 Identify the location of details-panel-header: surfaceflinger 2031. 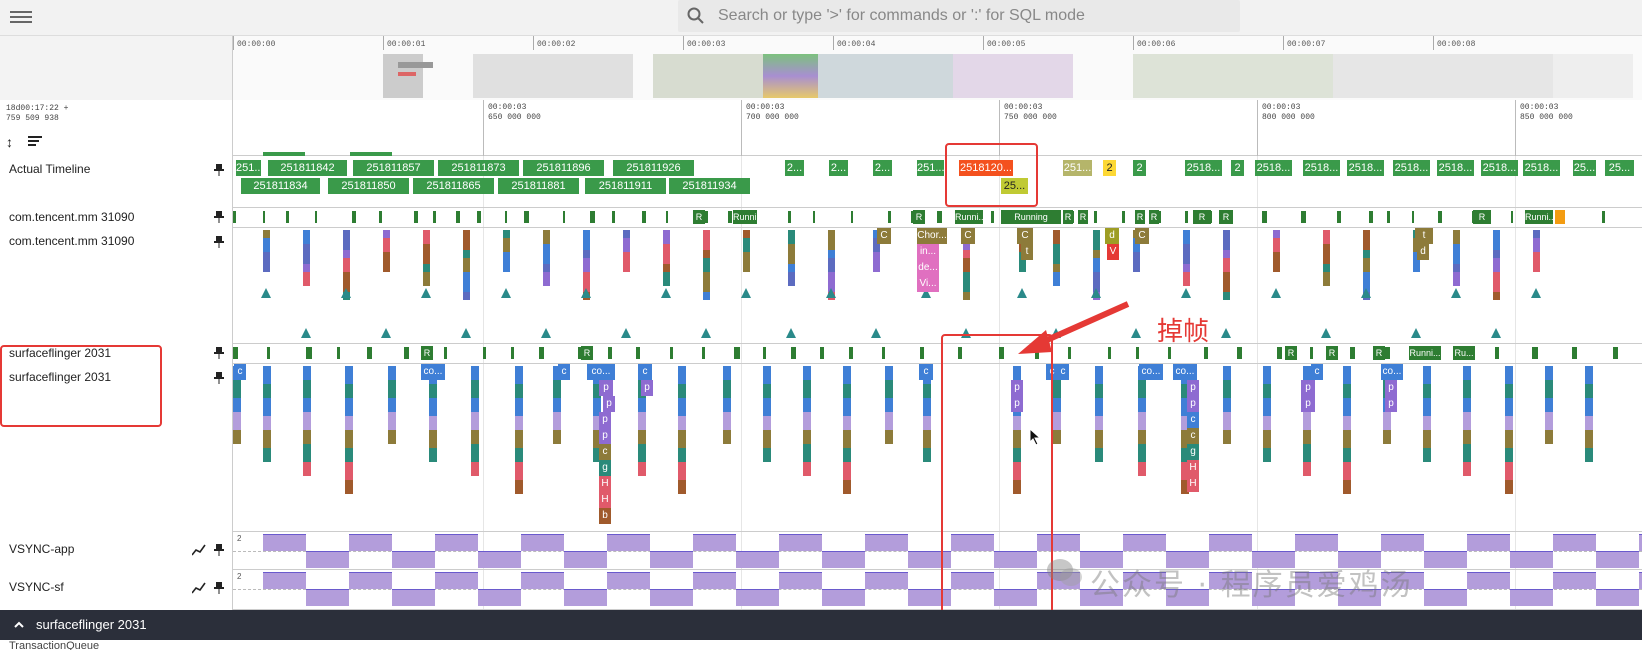
(821, 625).